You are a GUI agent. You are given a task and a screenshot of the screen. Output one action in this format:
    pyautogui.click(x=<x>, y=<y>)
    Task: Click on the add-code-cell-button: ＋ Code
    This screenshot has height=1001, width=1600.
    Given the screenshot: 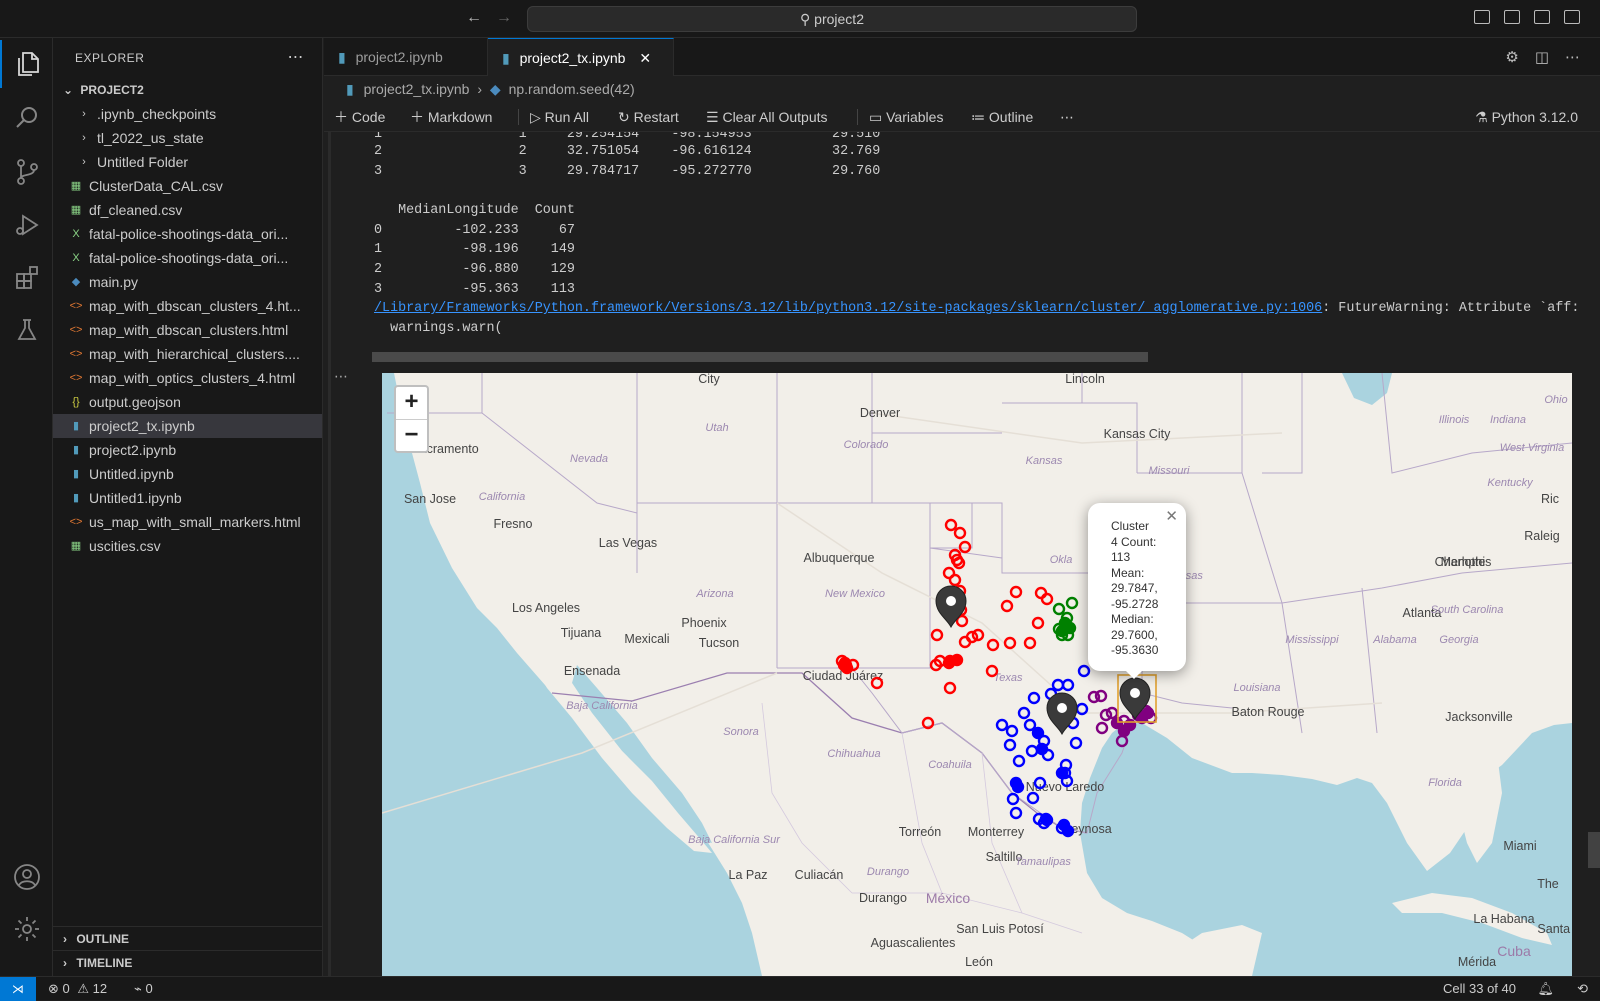 What is the action you would take?
    pyautogui.click(x=359, y=117)
    